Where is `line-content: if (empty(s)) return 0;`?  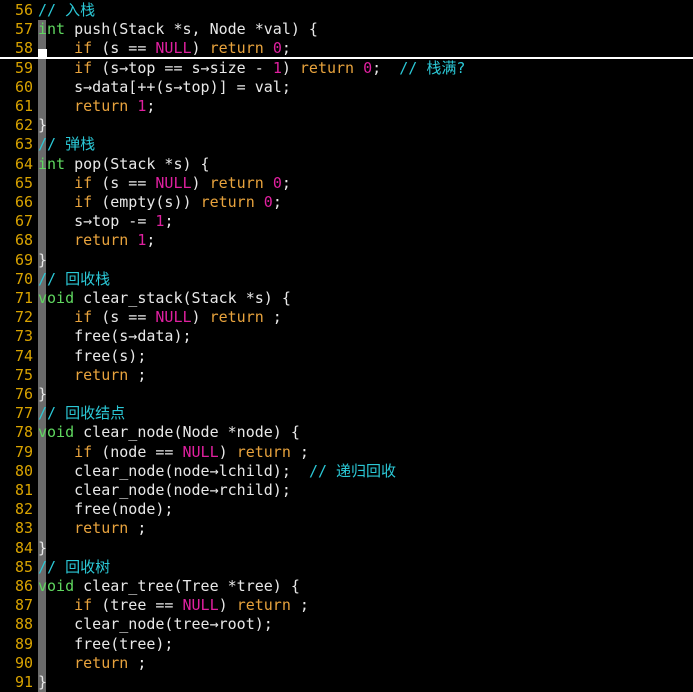 line-content: if (empty(s)) return 0; is located at coordinates (160, 202).